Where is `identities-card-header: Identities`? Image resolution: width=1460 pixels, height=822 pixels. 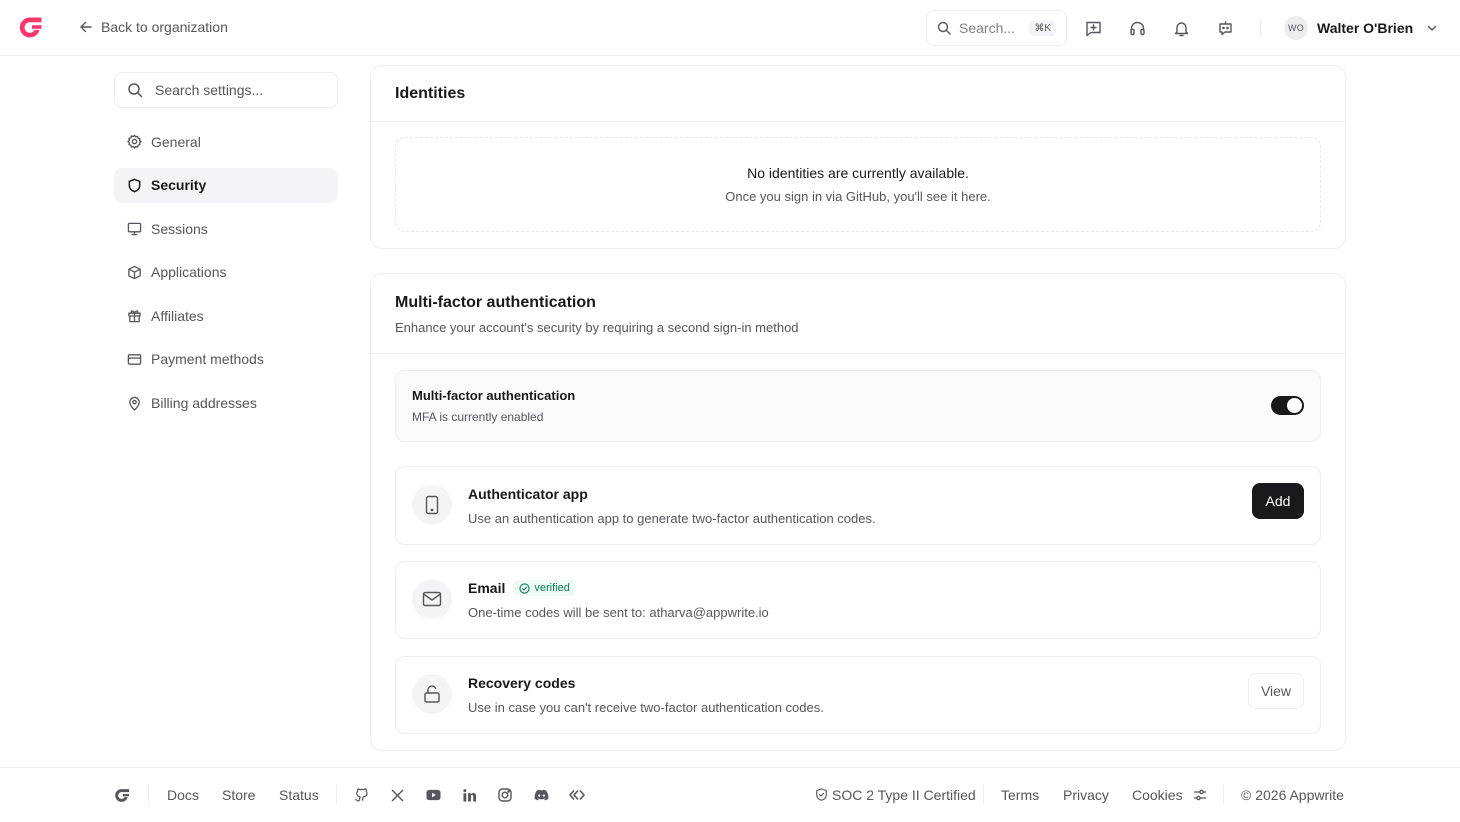
identities-card-header: Identities is located at coordinates (858, 94).